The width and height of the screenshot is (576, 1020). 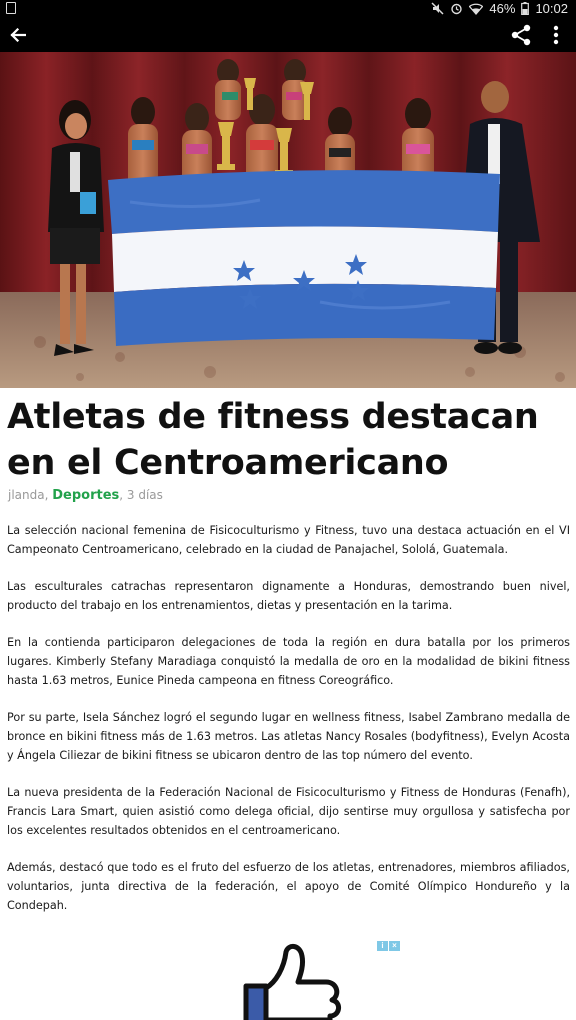 I want to click on ad-close-icon: ×, so click(x=394, y=946).